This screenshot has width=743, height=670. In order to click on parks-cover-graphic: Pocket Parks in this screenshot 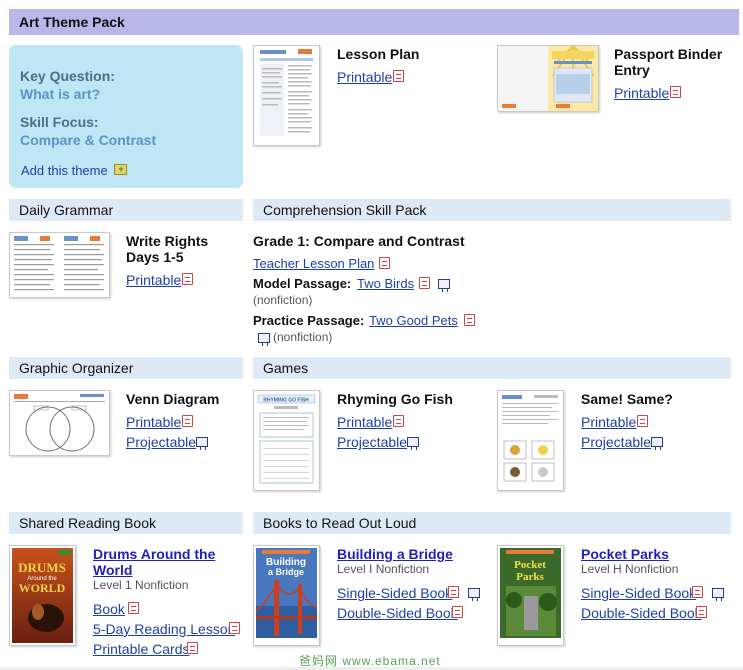, I will do `click(530, 595)`.